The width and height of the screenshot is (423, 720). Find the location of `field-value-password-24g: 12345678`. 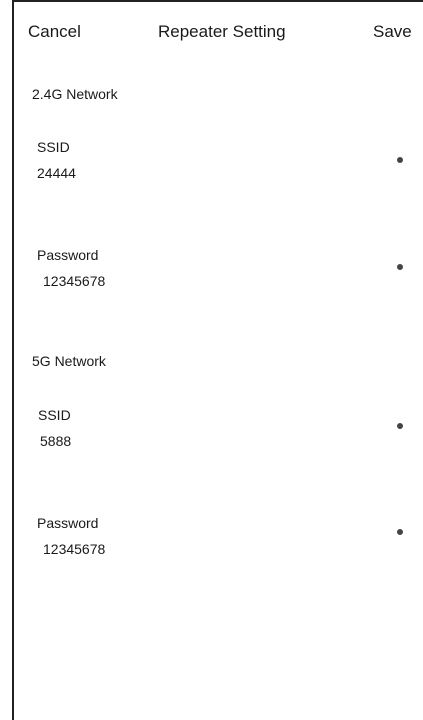

field-value-password-24g: 12345678 is located at coordinates (74, 281).